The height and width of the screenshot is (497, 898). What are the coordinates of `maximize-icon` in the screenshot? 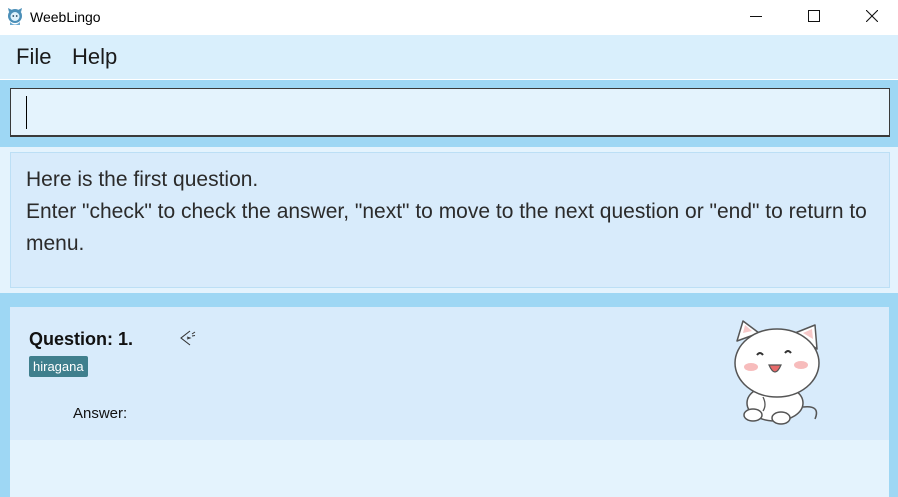 It's located at (814, 16).